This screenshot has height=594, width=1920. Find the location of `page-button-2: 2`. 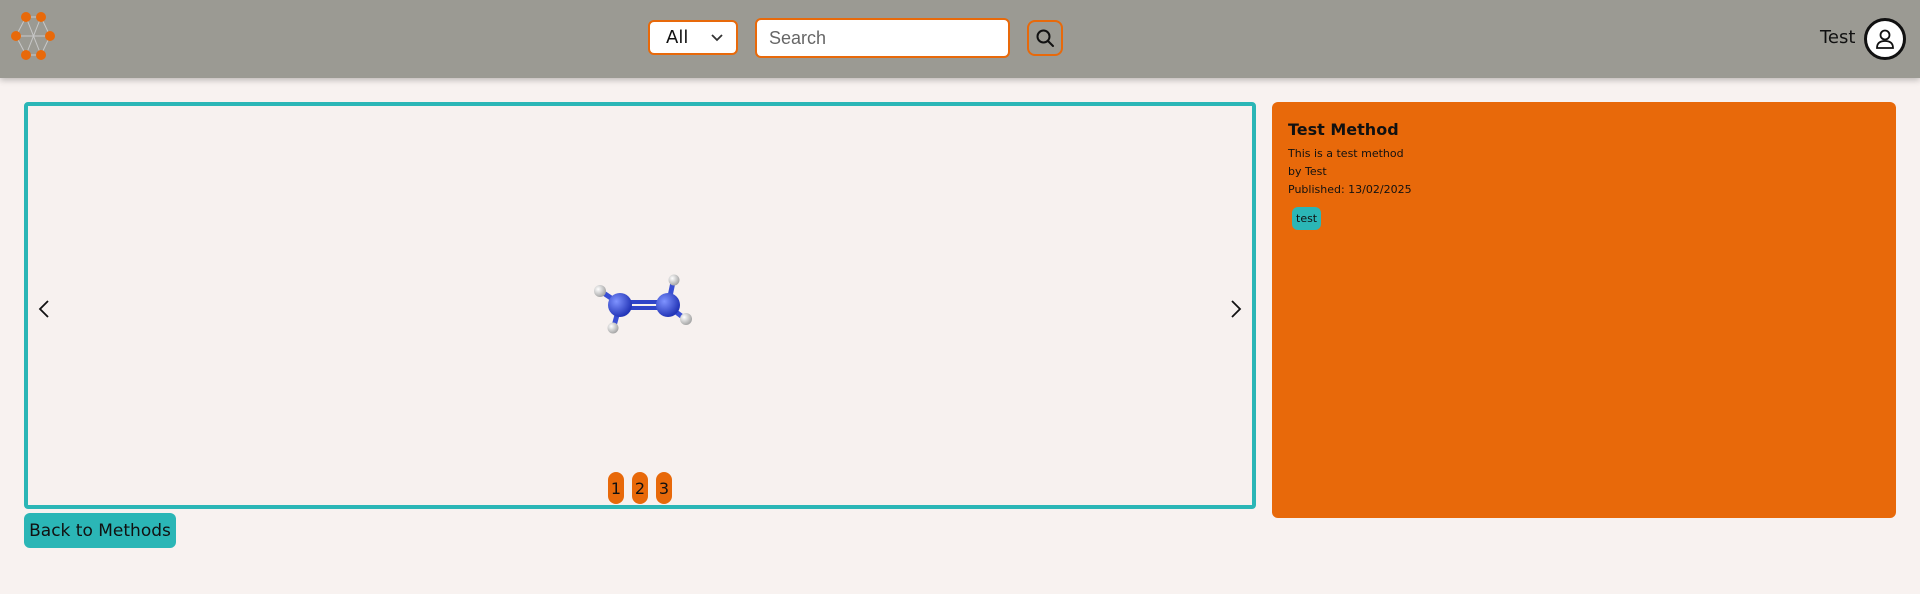

page-button-2: 2 is located at coordinates (640, 488).